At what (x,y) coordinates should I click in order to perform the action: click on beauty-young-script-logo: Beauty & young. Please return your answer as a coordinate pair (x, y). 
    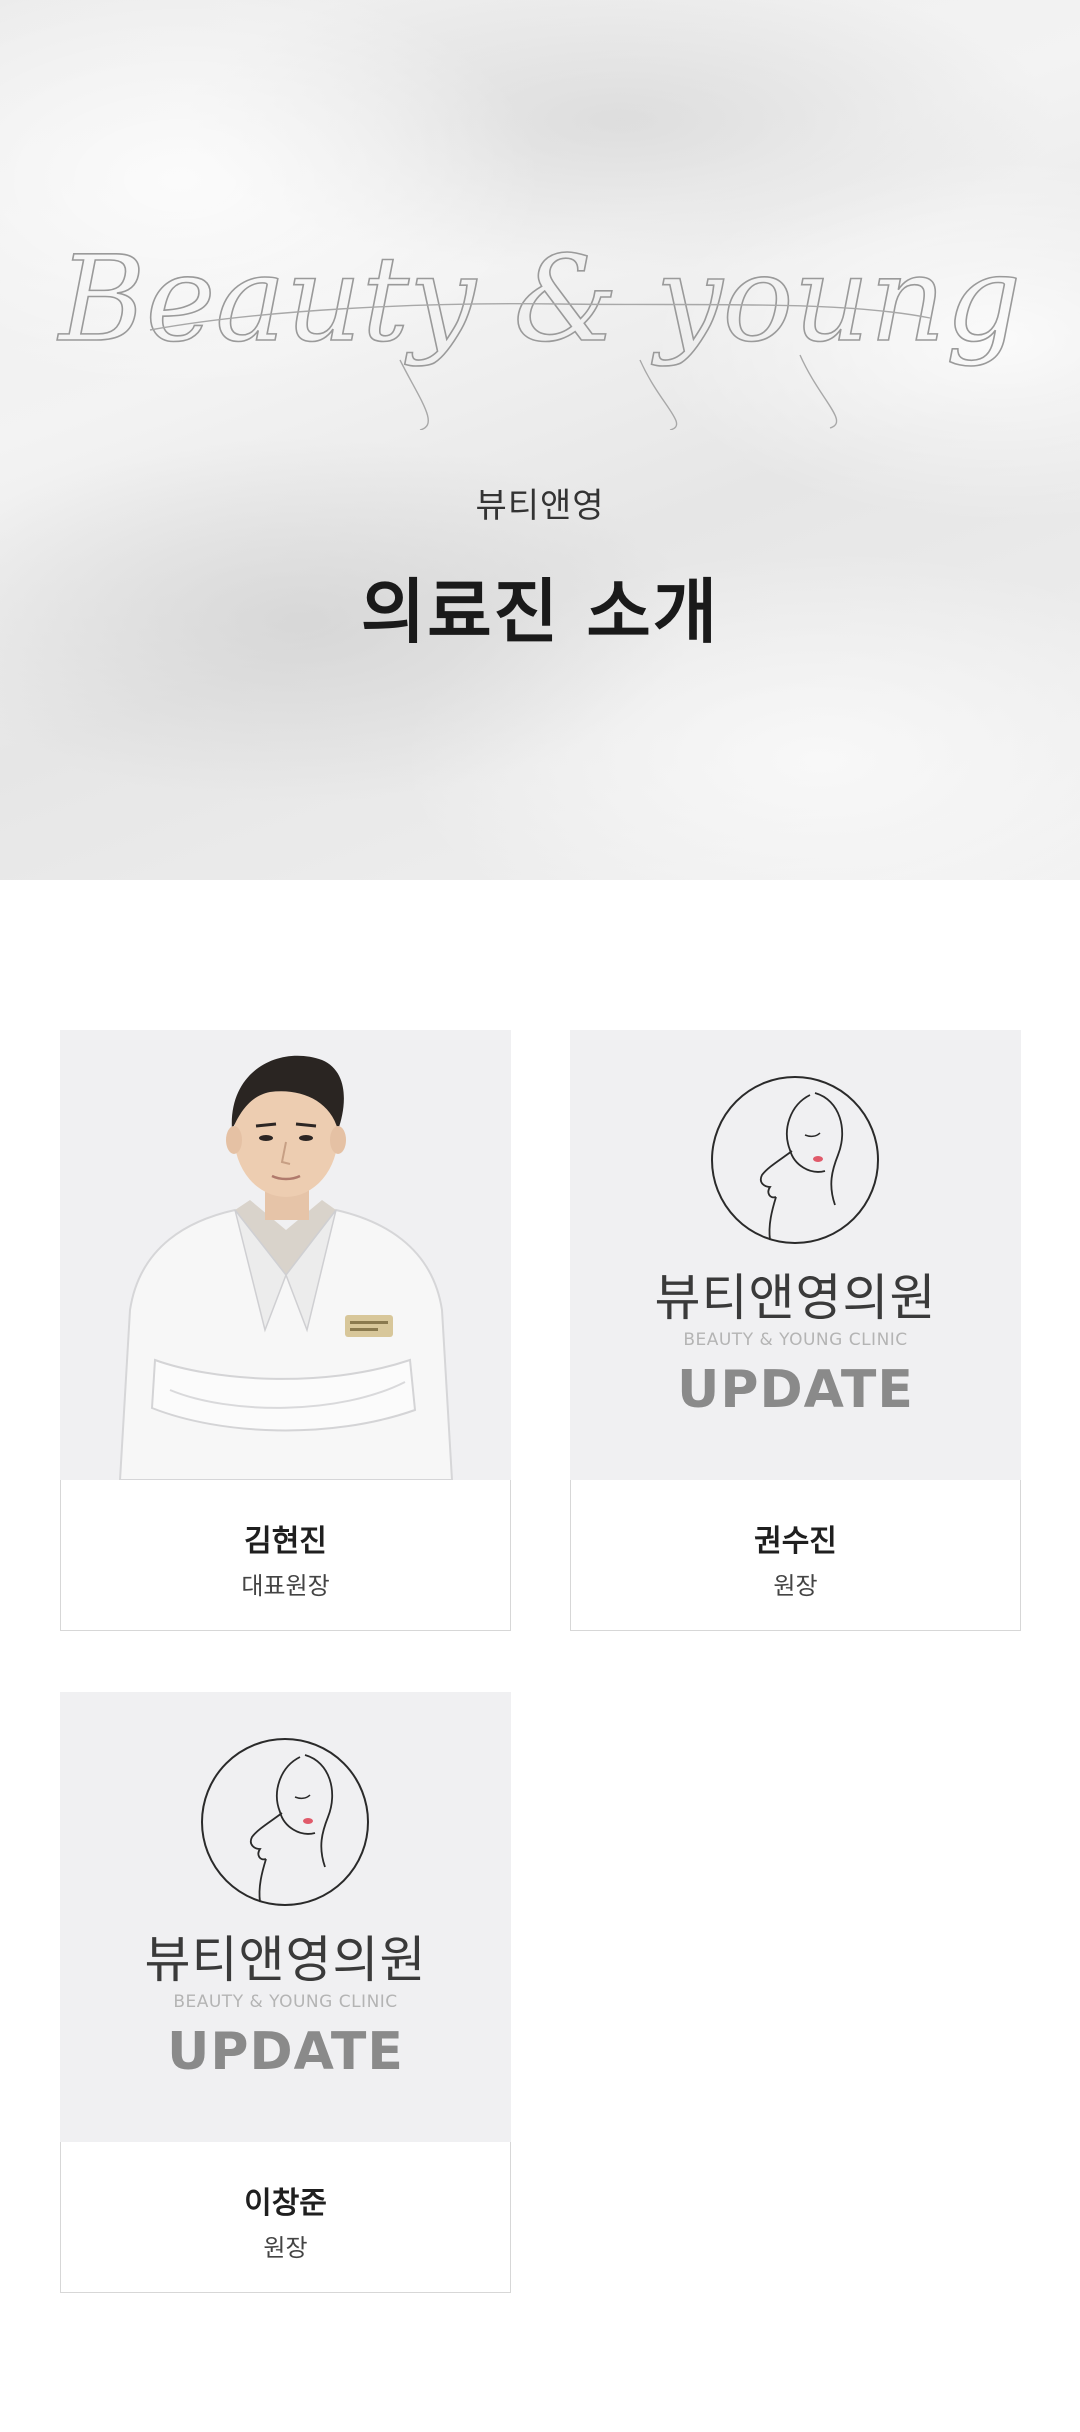
    Looking at the image, I should click on (539, 329).